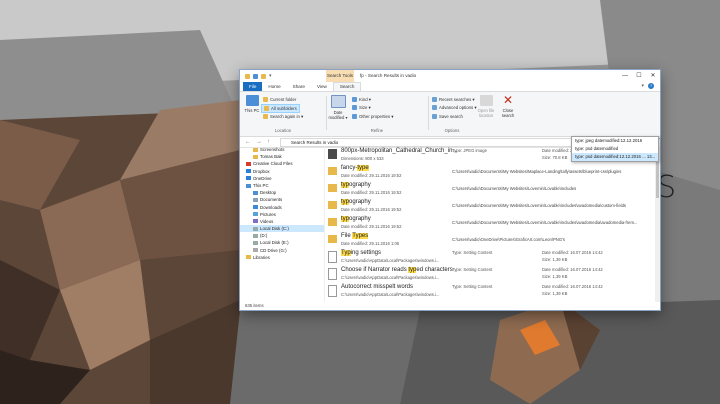 The height and width of the screenshot is (404, 720). Describe the element at coordinates (486, 106) in the screenshot. I see `open-file-location-button: Open file location` at that location.